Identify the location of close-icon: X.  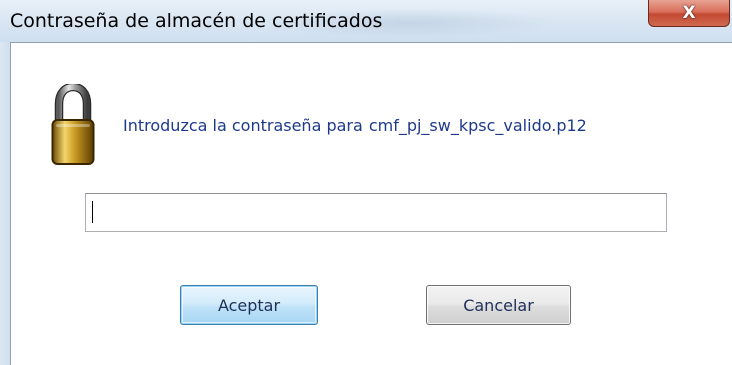
(689, 12).